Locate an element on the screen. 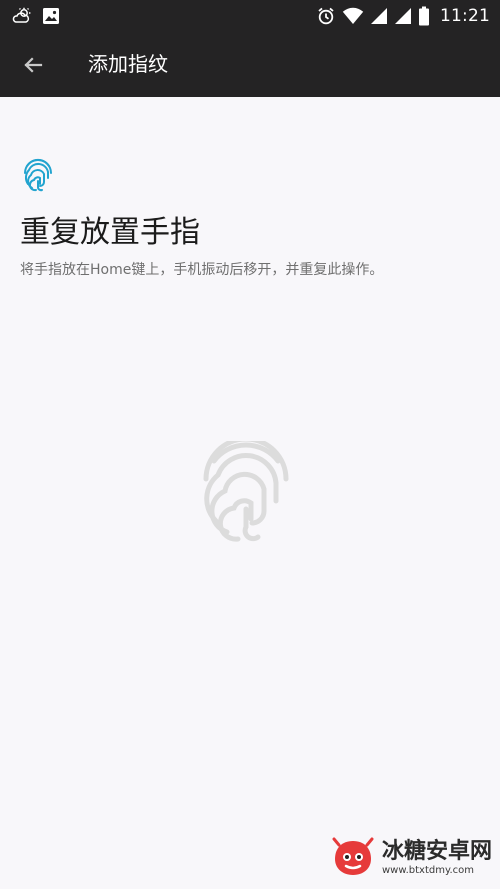  status-right-icons: 11:21 is located at coordinates (403, 16).